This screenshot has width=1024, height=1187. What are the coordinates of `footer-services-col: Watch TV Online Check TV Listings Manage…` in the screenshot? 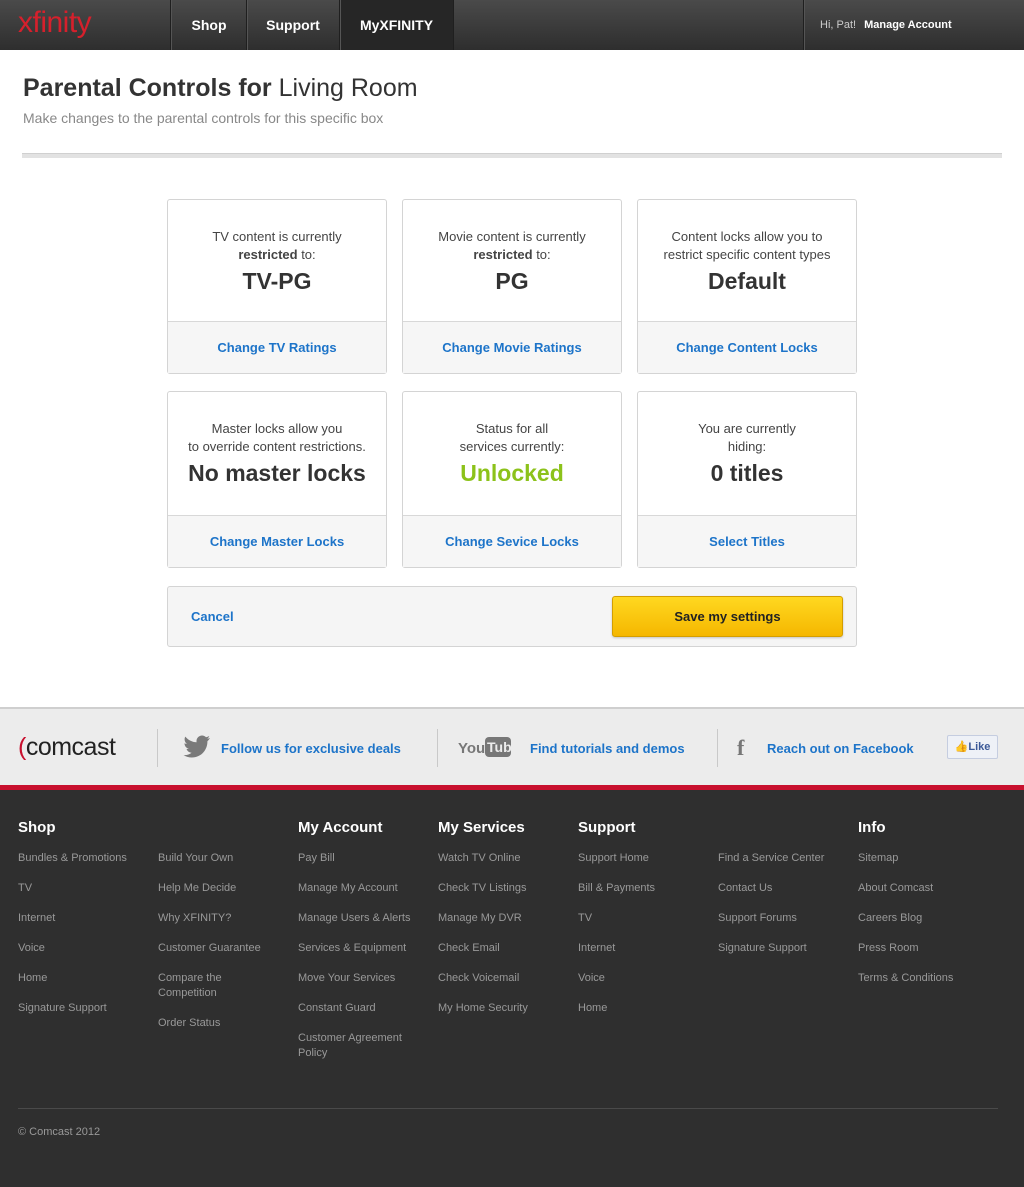 It's located at (500, 941).